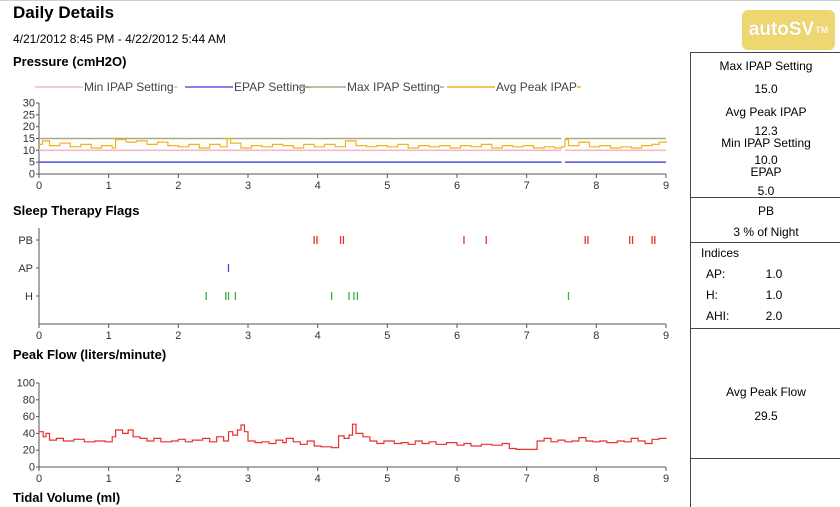 The width and height of the screenshot is (840, 507). Describe the element at coordinates (766, 112) in the screenshot. I see `avg-peak-ipap-label: Avg Peak IPAP` at that location.